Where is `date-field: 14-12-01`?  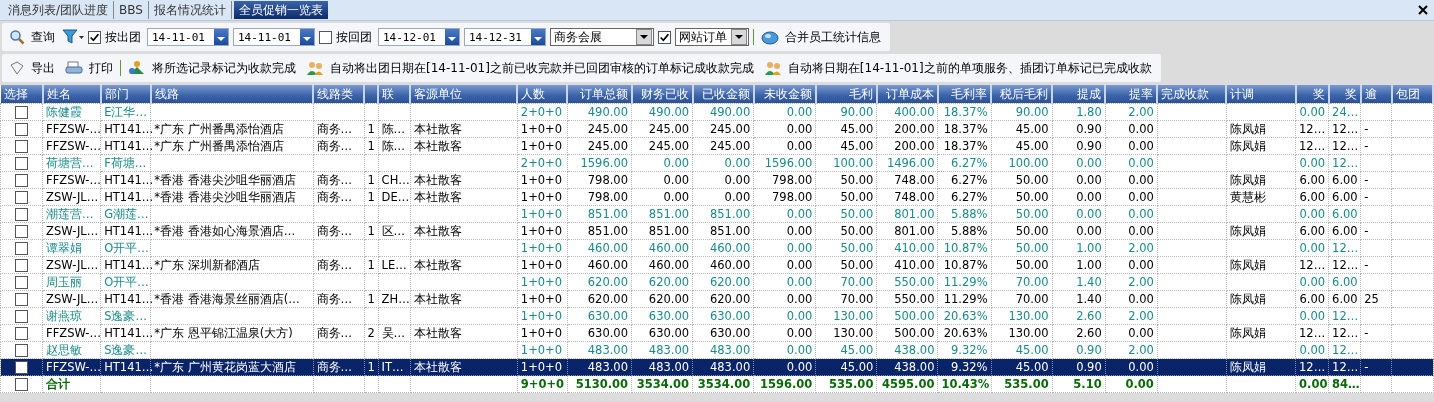 date-field: 14-12-01 is located at coordinates (419, 37).